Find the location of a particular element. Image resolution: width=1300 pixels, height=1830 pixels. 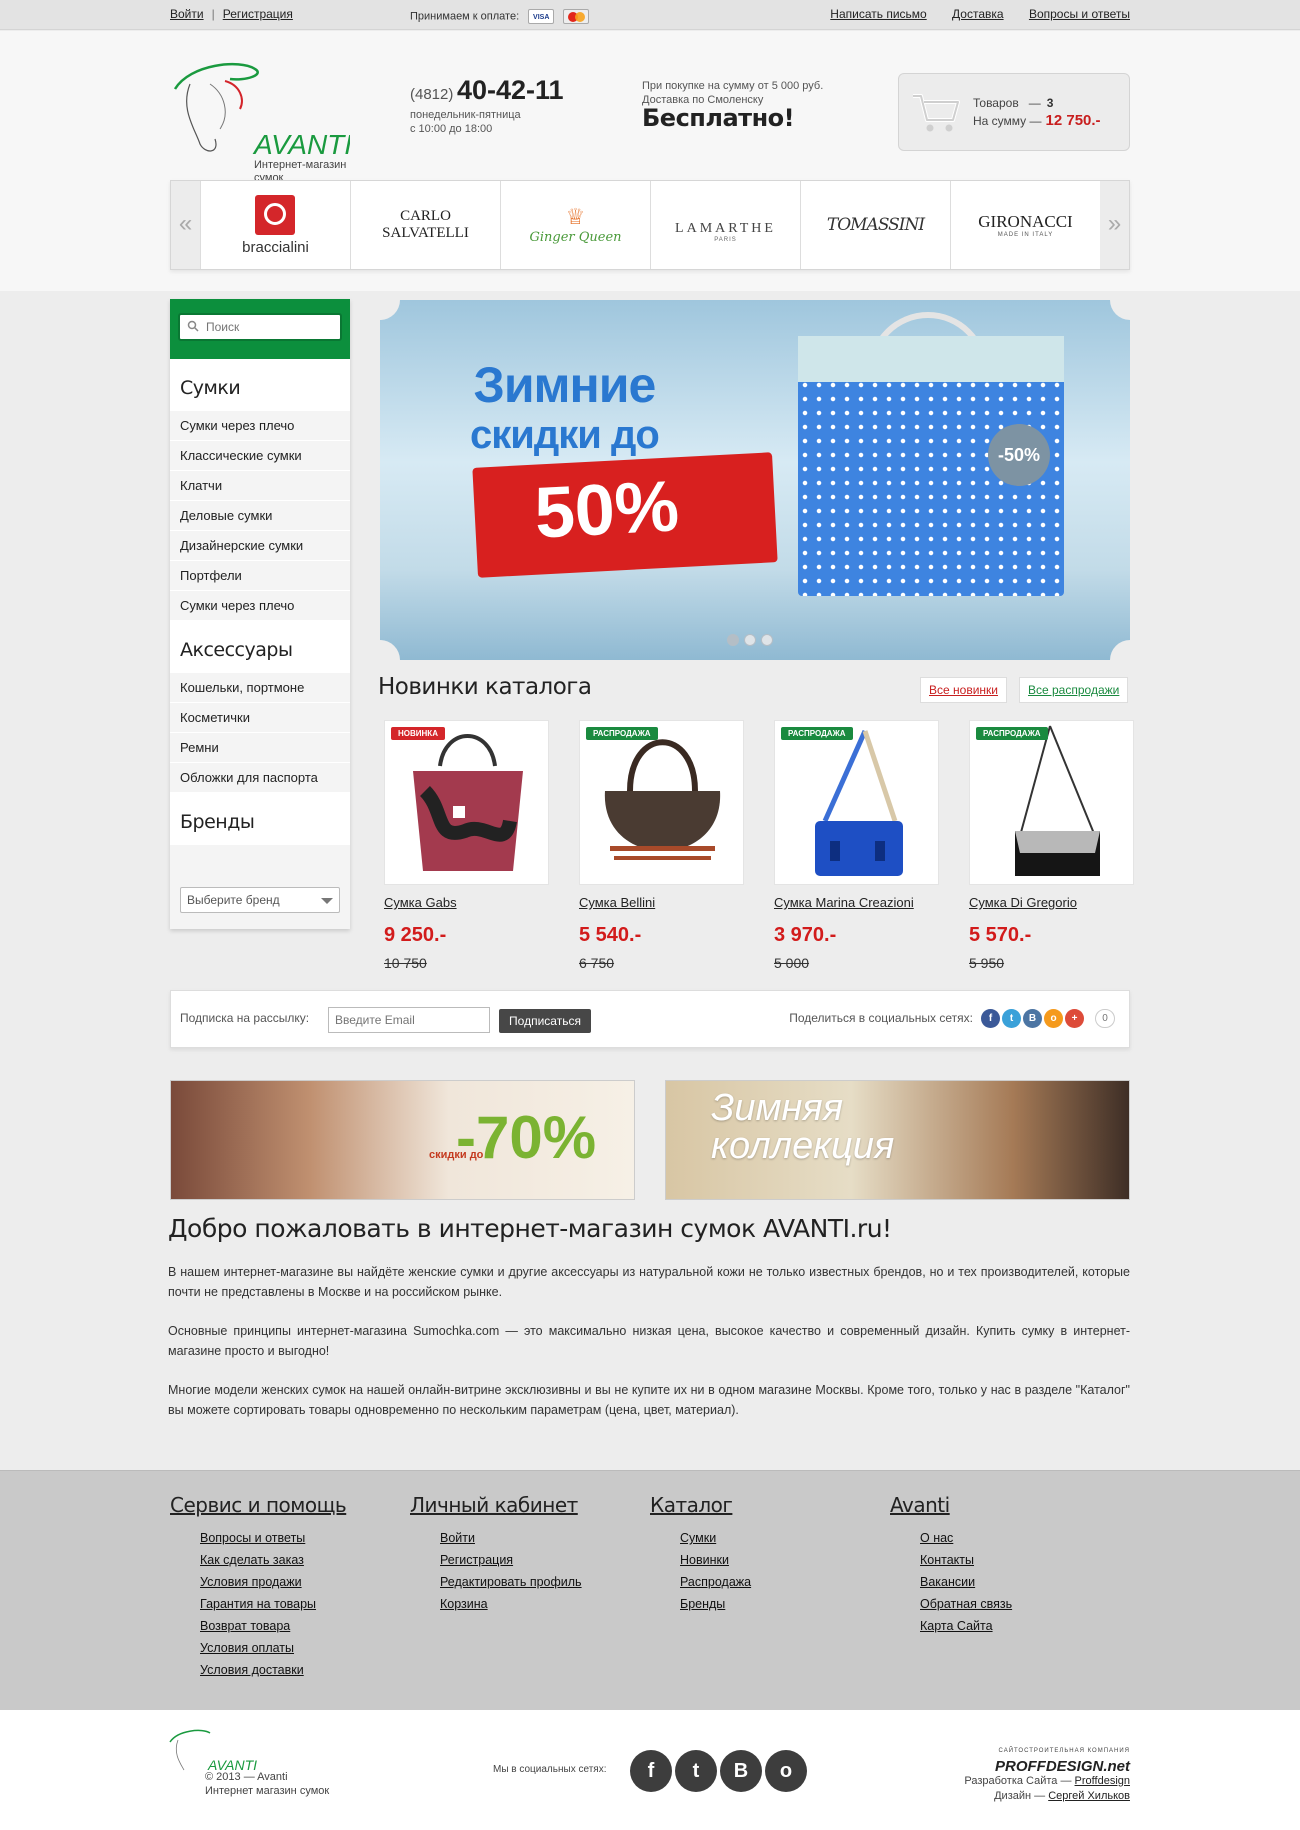

write-letter-link: Написать письмо is located at coordinates (878, 14).